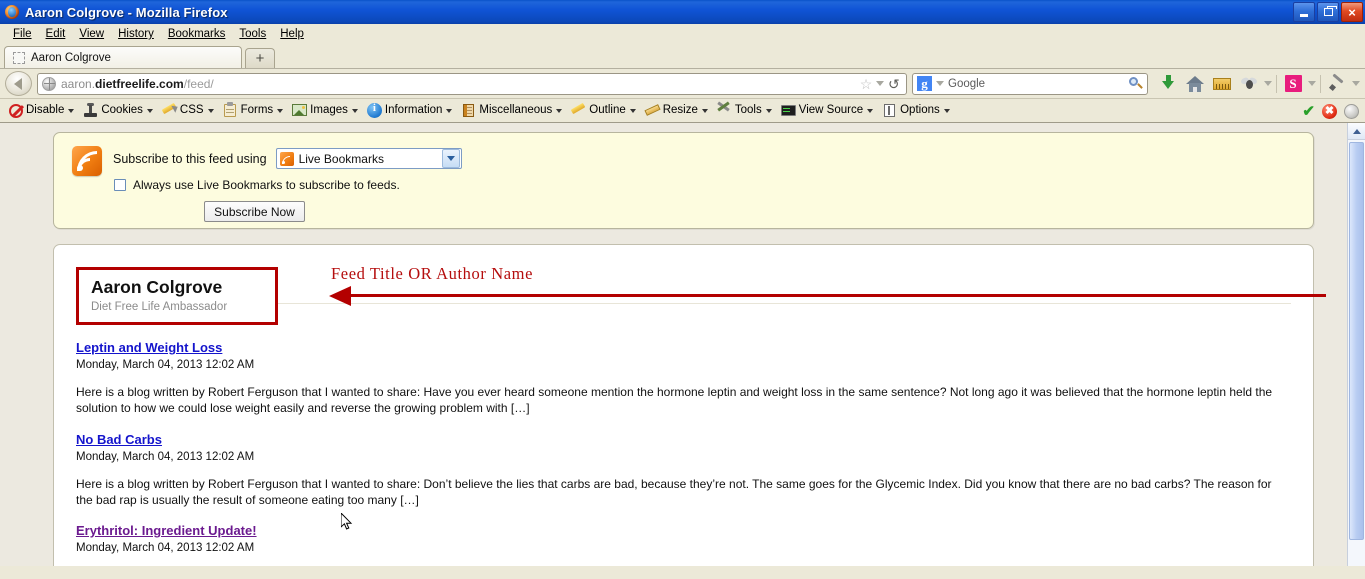 Image resolution: width=1365 pixels, height=579 pixels. What do you see at coordinates (676, 110) in the screenshot?
I see `devbar-item-resize: Resize` at bounding box center [676, 110].